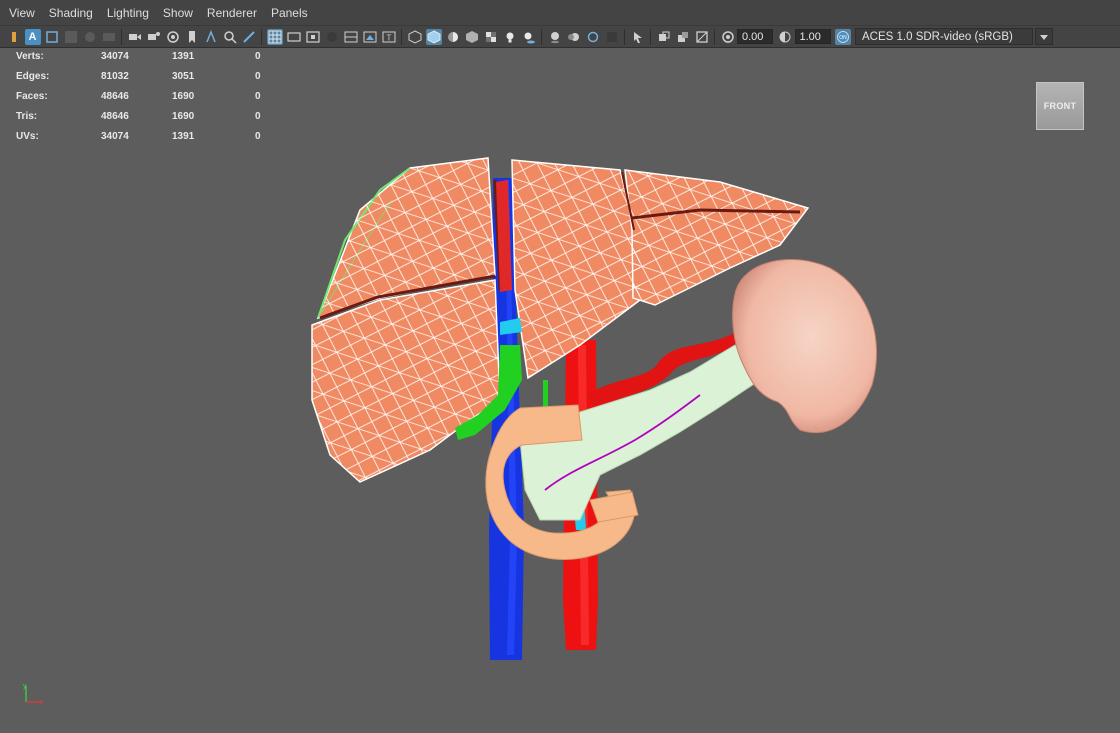 This screenshot has width=1120, height=733. I want to click on object-snap-icon, so click(90, 37).